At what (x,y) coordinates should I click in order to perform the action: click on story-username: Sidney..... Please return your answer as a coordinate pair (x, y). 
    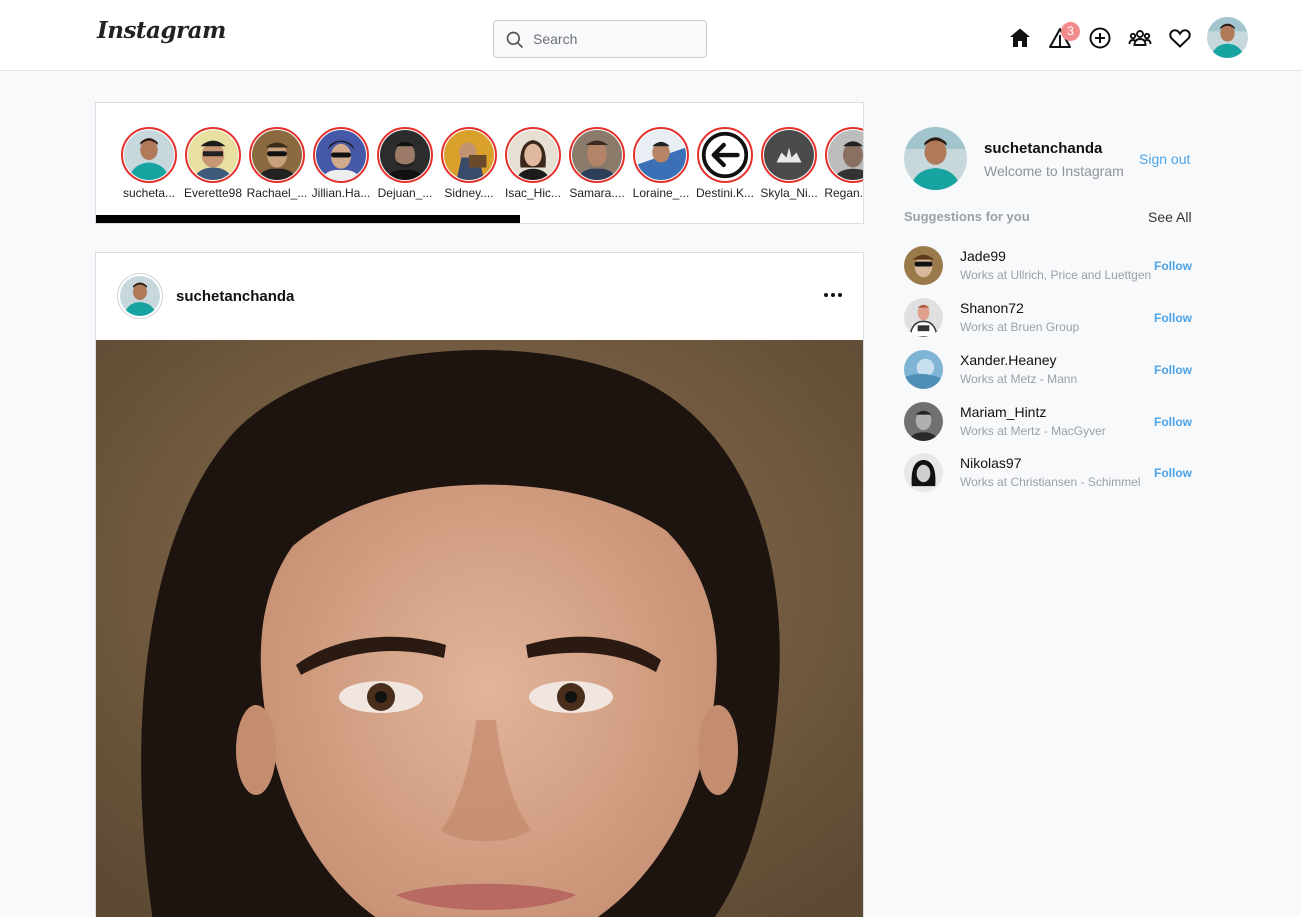
    Looking at the image, I should click on (469, 193).